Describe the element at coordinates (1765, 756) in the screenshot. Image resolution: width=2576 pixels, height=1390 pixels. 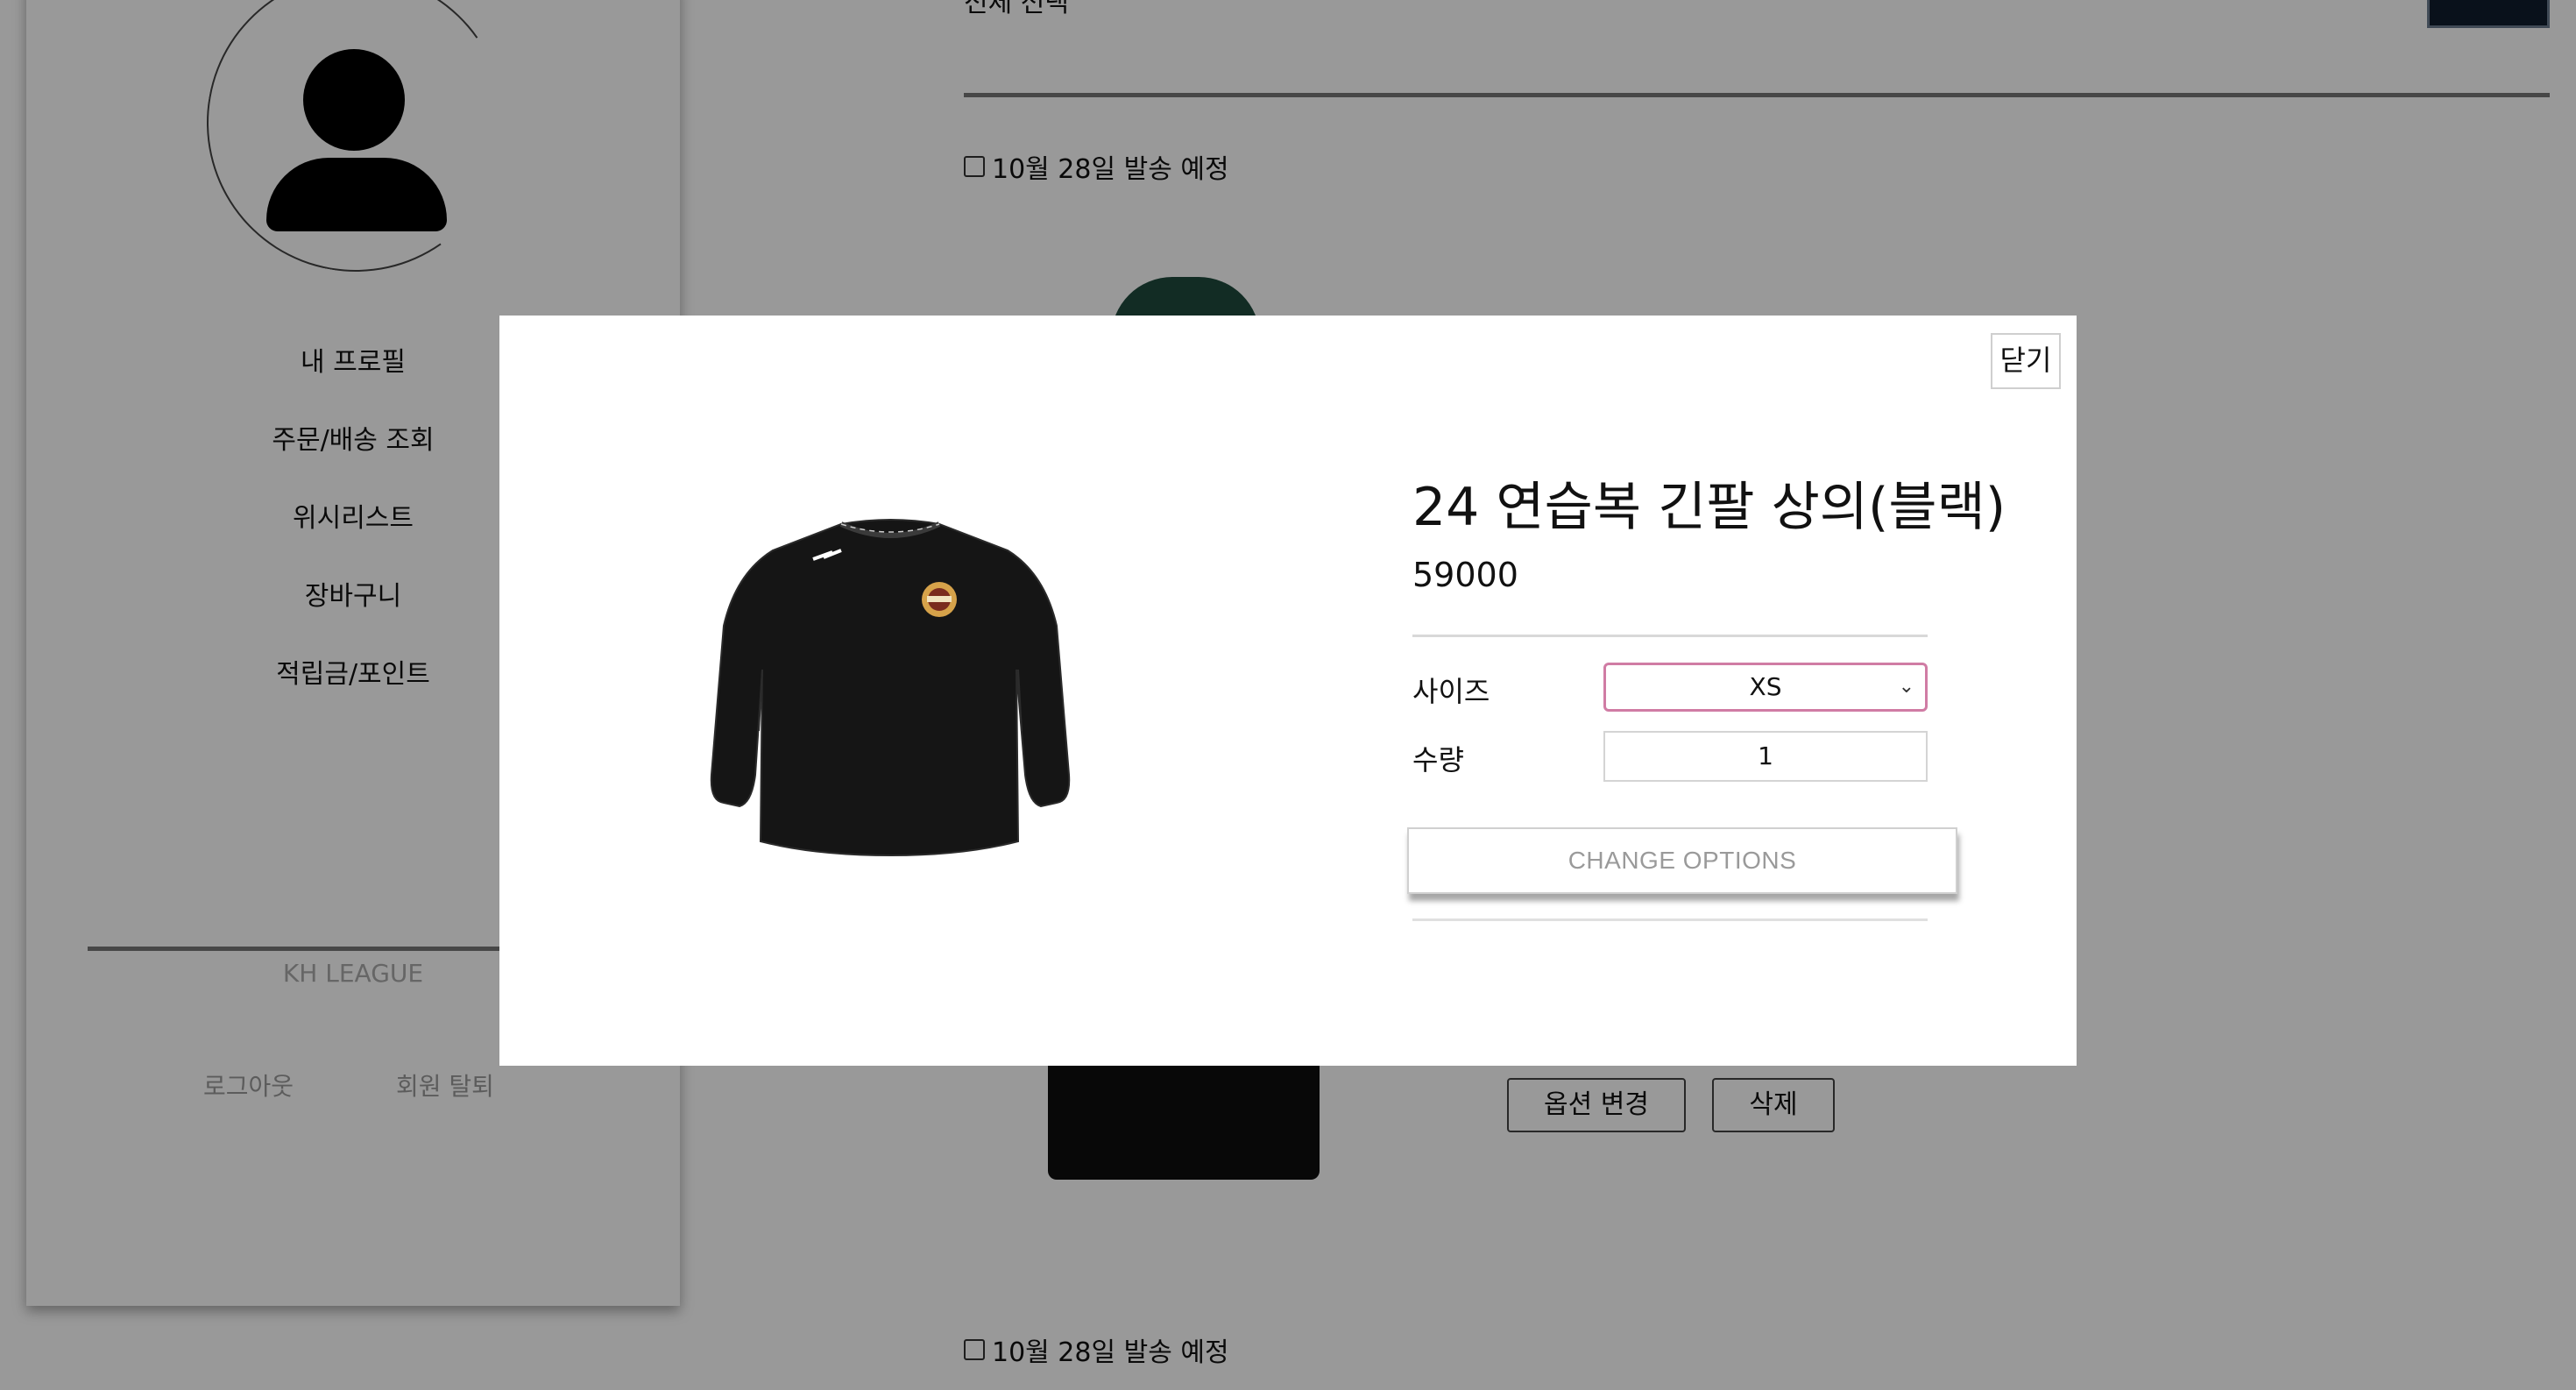
I see `quantity-input: 1` at that location.